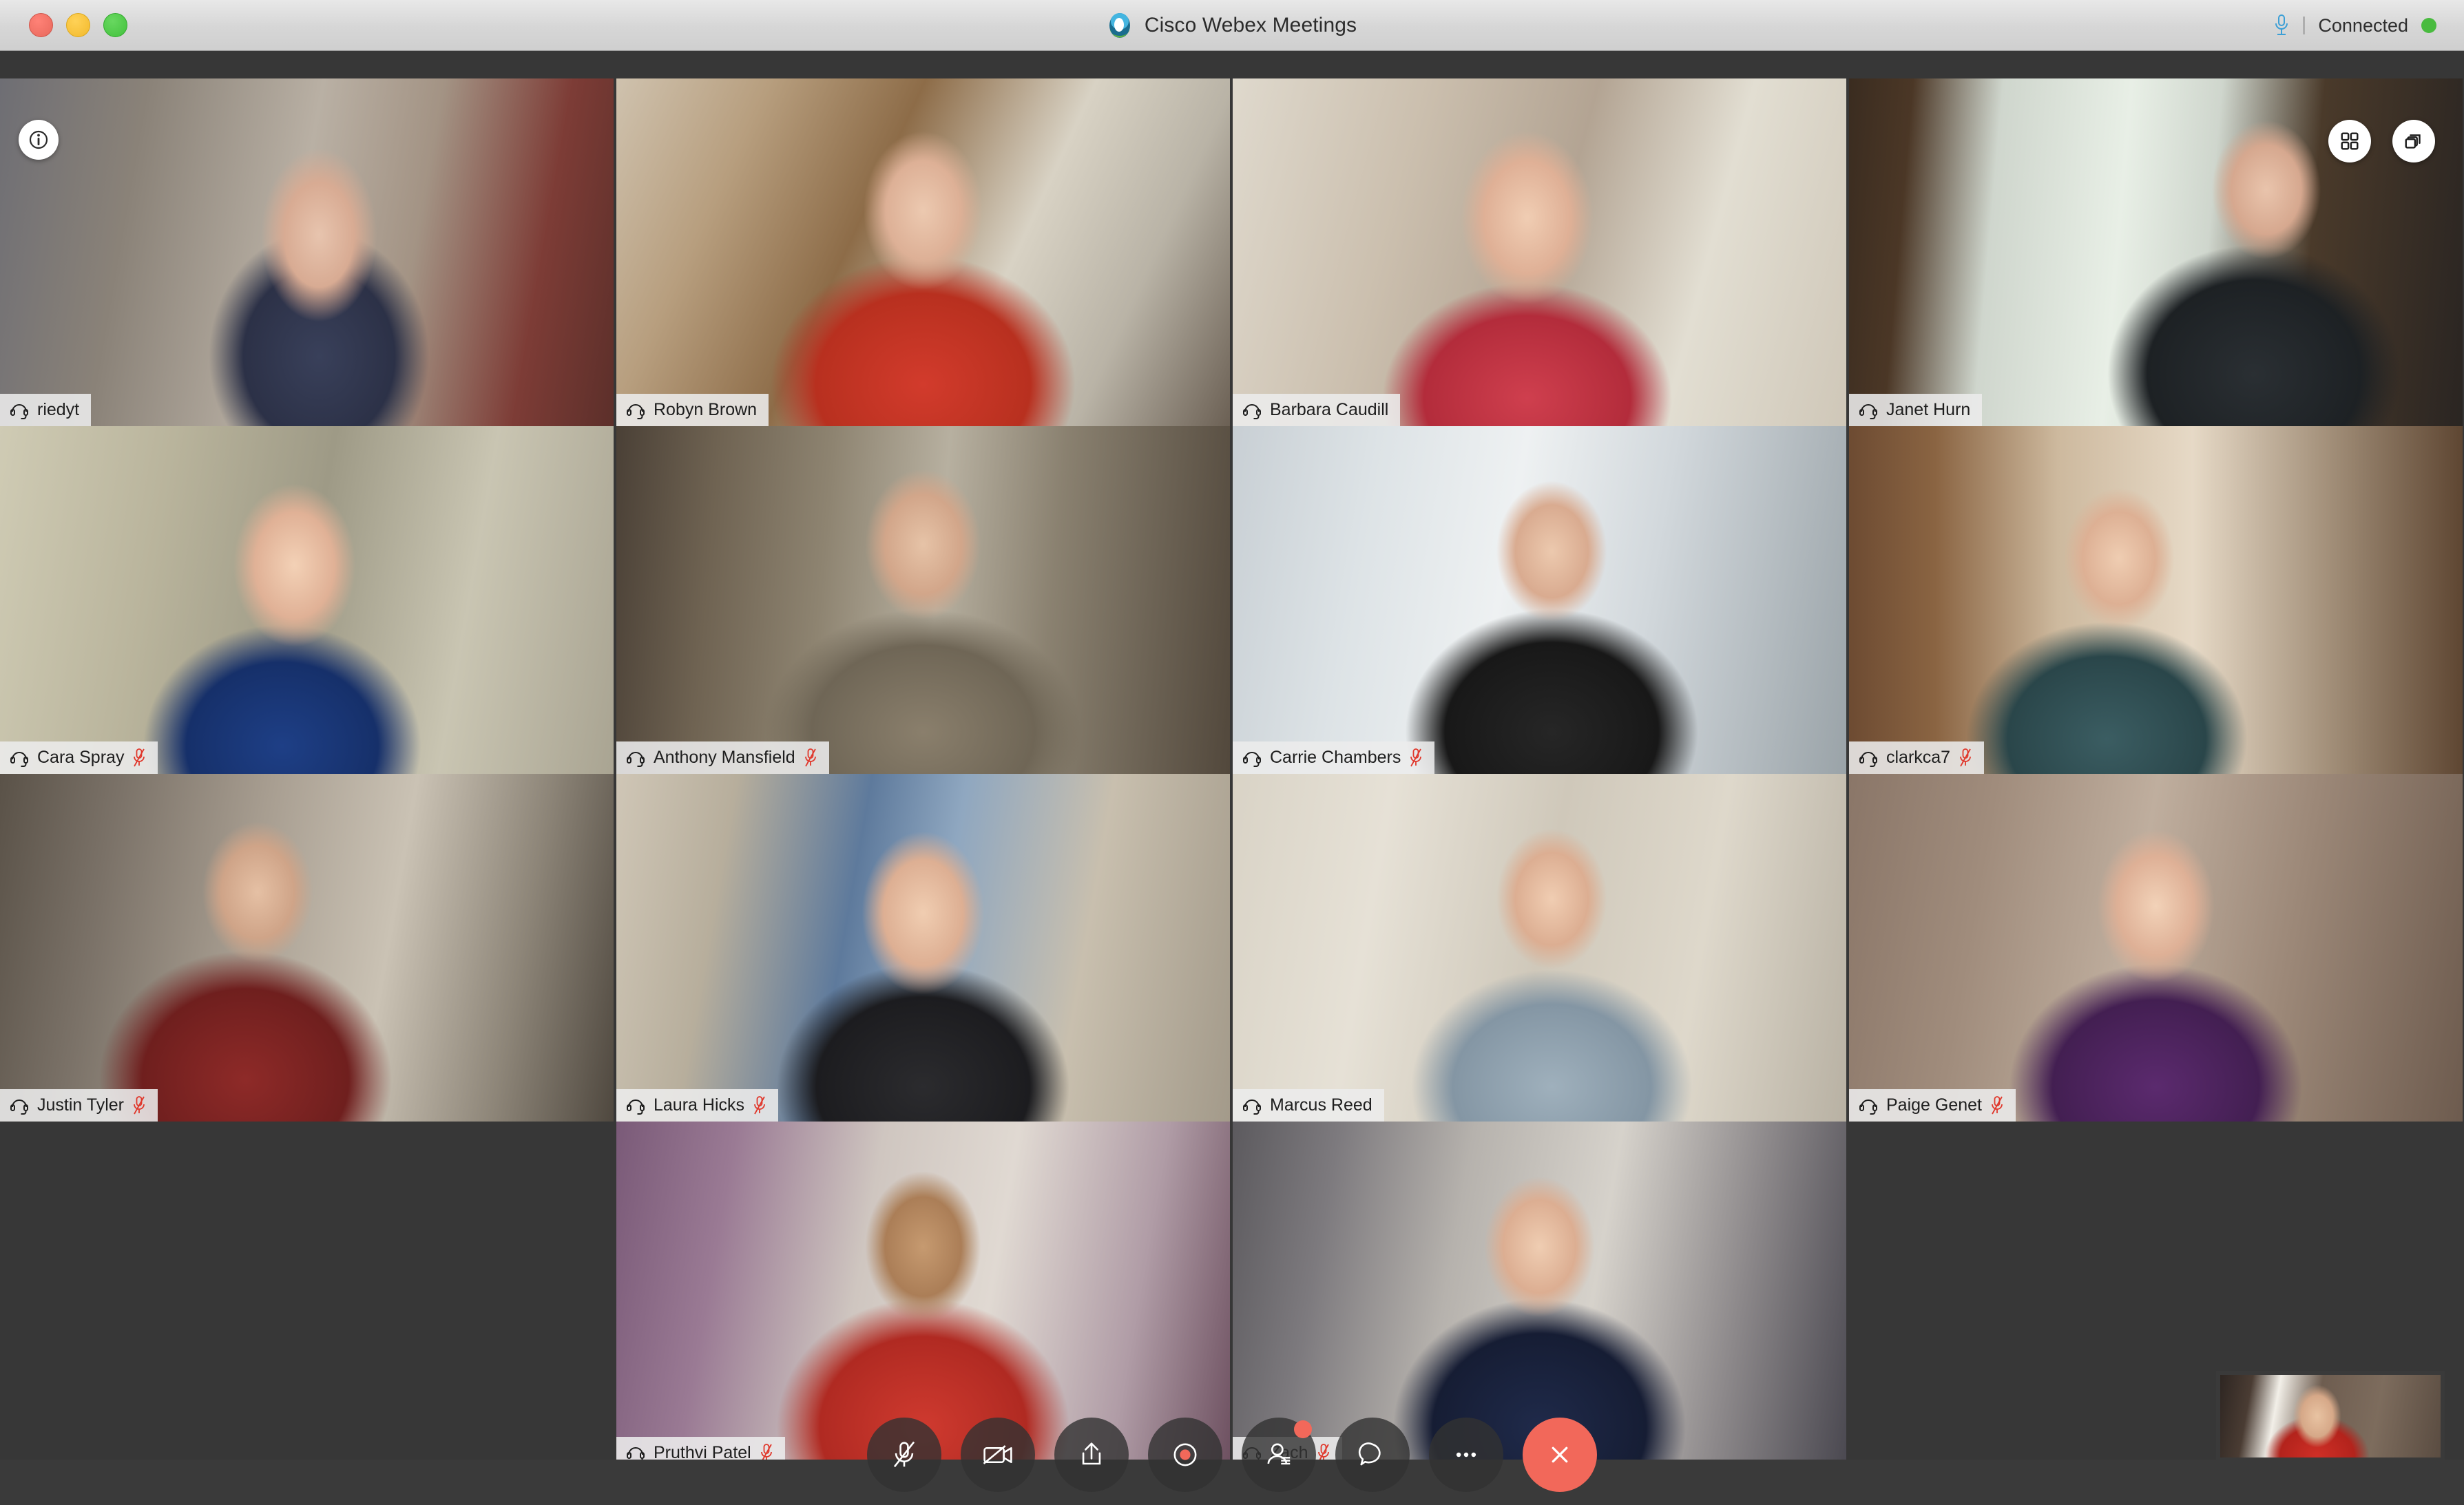 The height and width of the screenshot is (1505, 2464). I want to click on participant-name: Justin Tyler, so click(80, 1105).